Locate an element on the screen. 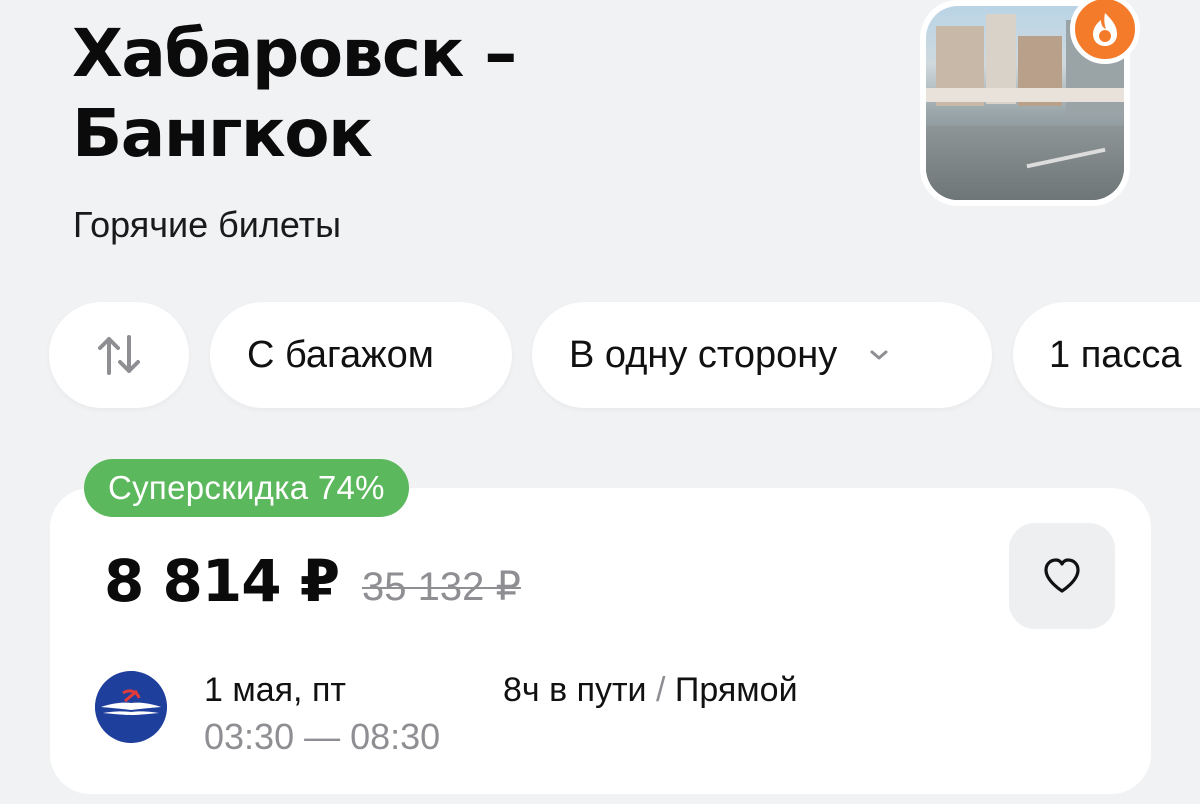  discount-badge: Суперскидка 74% is located at coordinates (246, 488).